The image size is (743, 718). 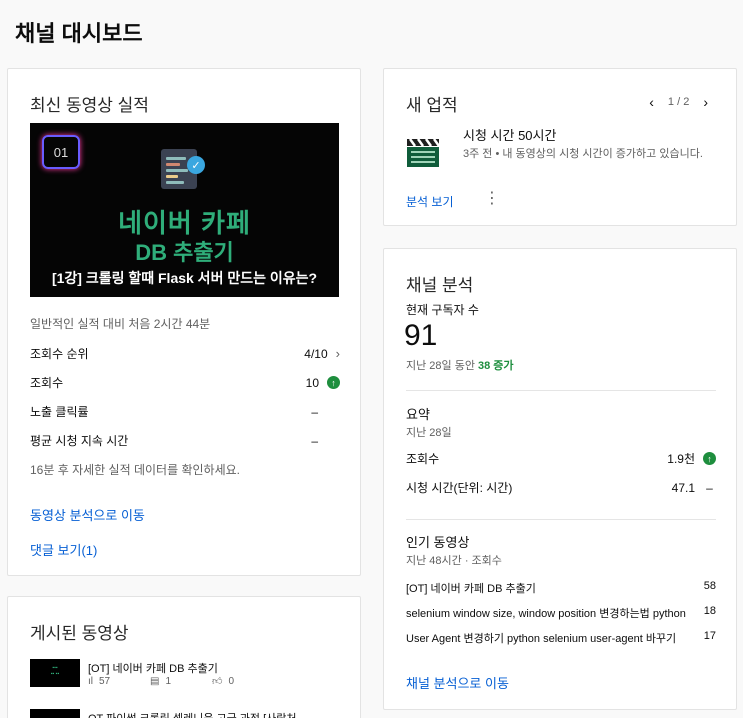 I want to click on achievement-description: 3주 전 • 내 동영상의 시청 시간이 증가하고 있습니다., so click(x=583, y=154).